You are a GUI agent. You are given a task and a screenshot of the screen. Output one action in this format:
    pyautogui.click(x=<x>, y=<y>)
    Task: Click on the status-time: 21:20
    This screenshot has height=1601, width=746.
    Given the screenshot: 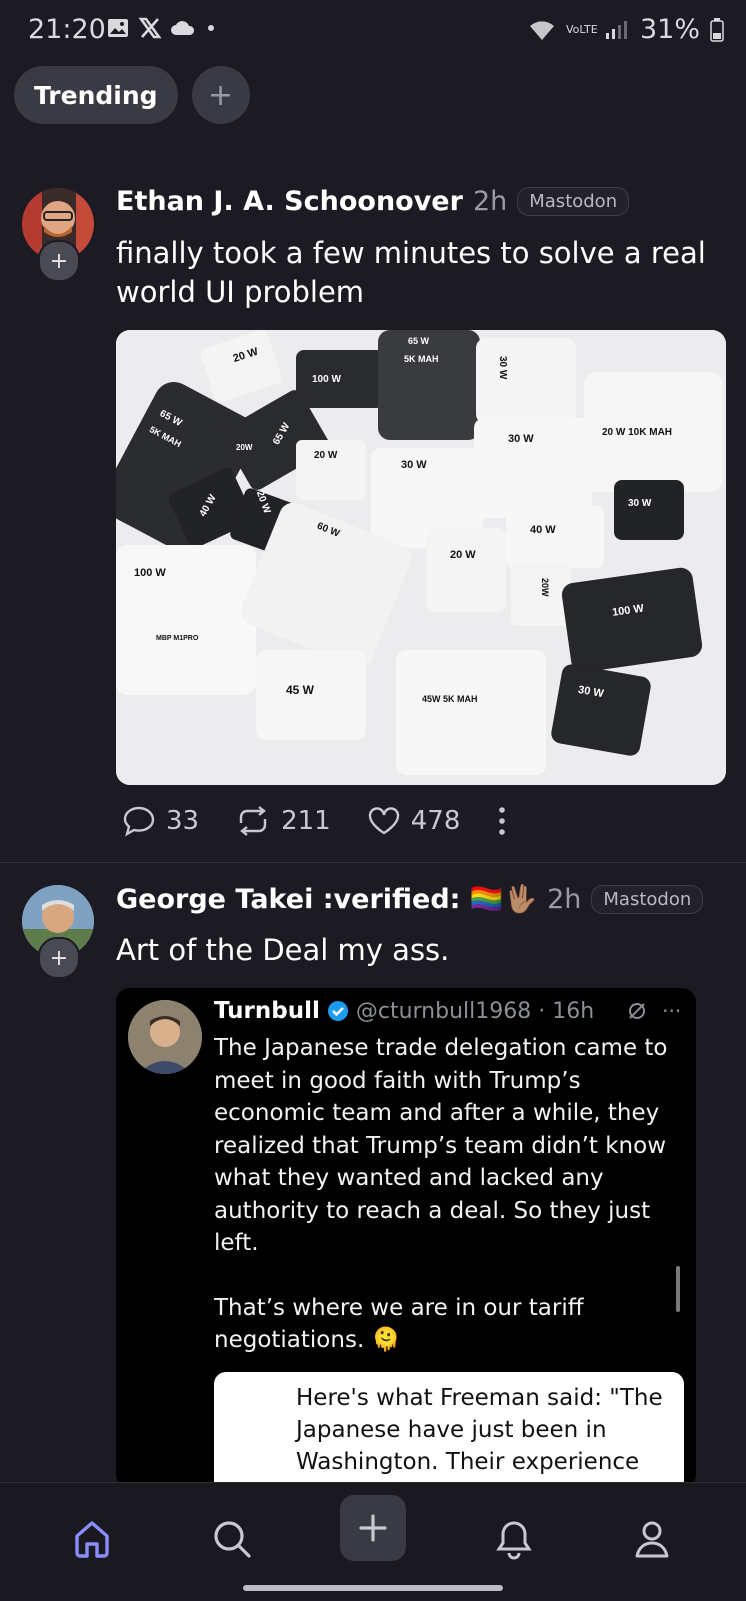 What is the action you would take?
    pyautogui.click(x=67, y=29)
    